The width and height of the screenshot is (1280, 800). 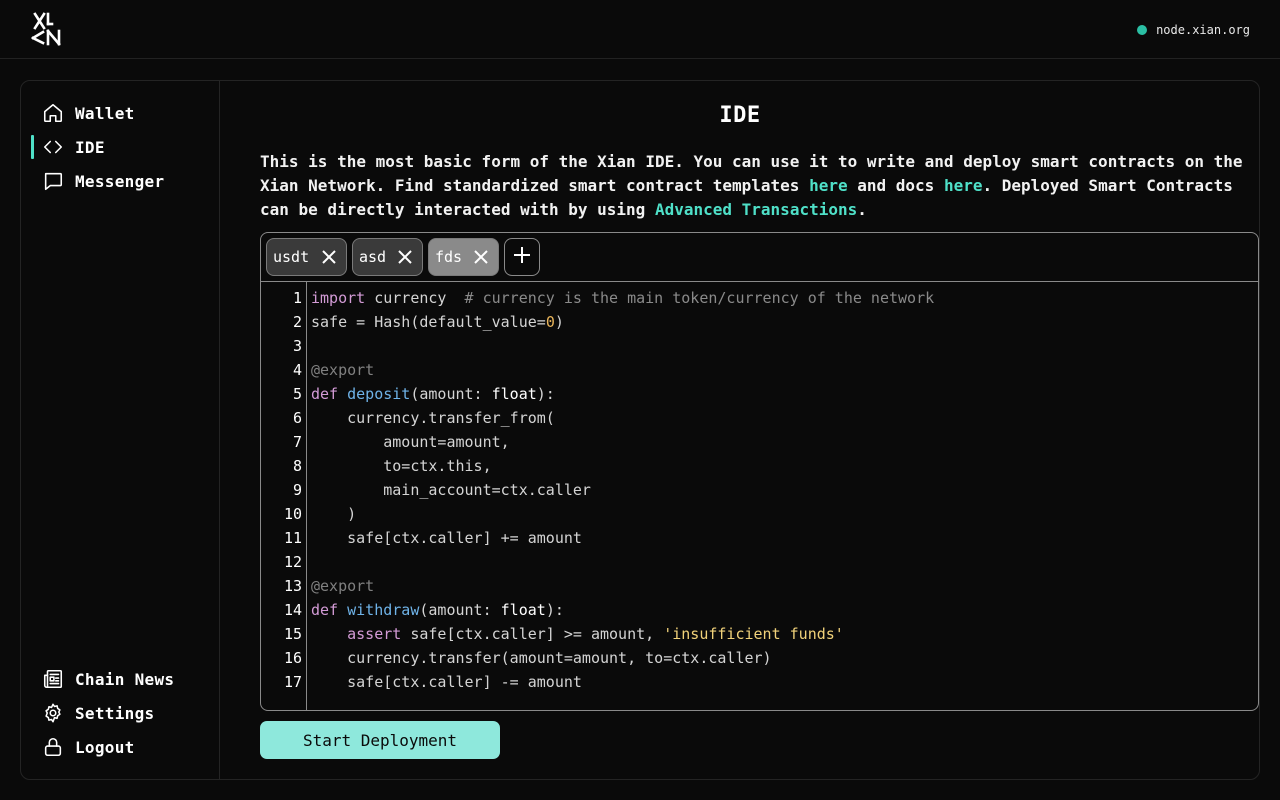 I want to click on tab-usdt: usdt, so click(x=306, y=257).